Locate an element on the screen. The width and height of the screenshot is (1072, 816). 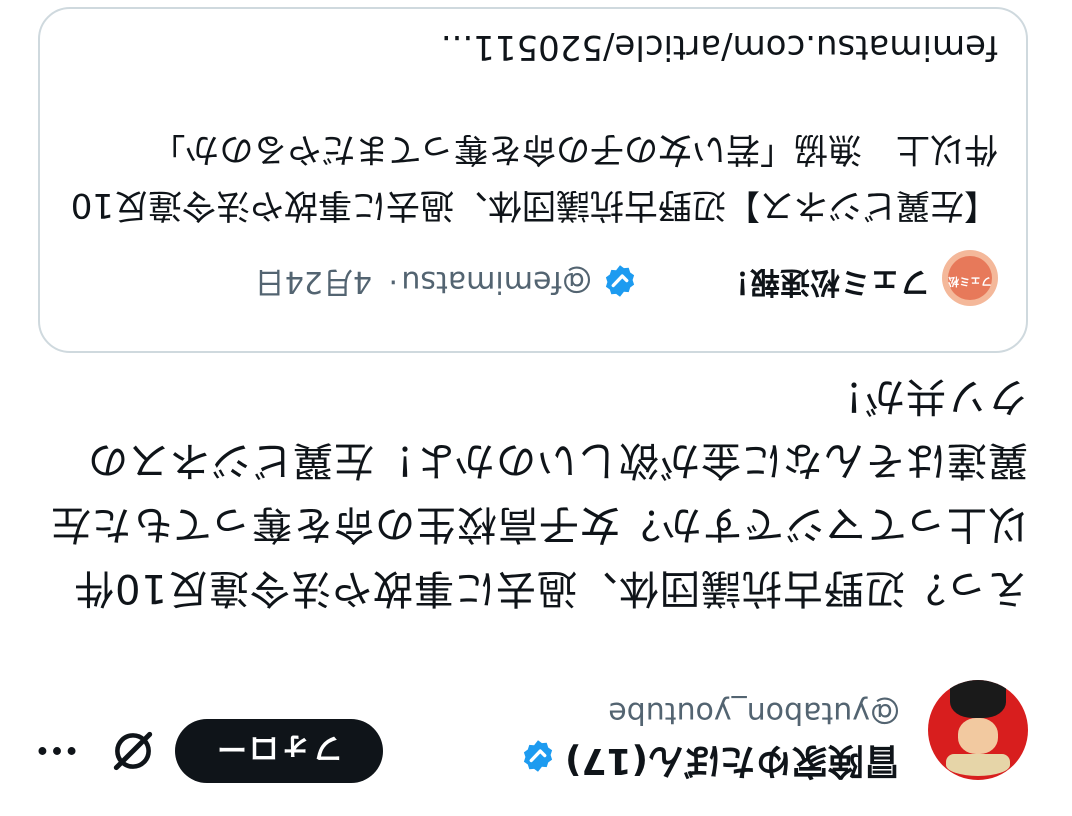
avatar-body is located at coordinates (978, 699).